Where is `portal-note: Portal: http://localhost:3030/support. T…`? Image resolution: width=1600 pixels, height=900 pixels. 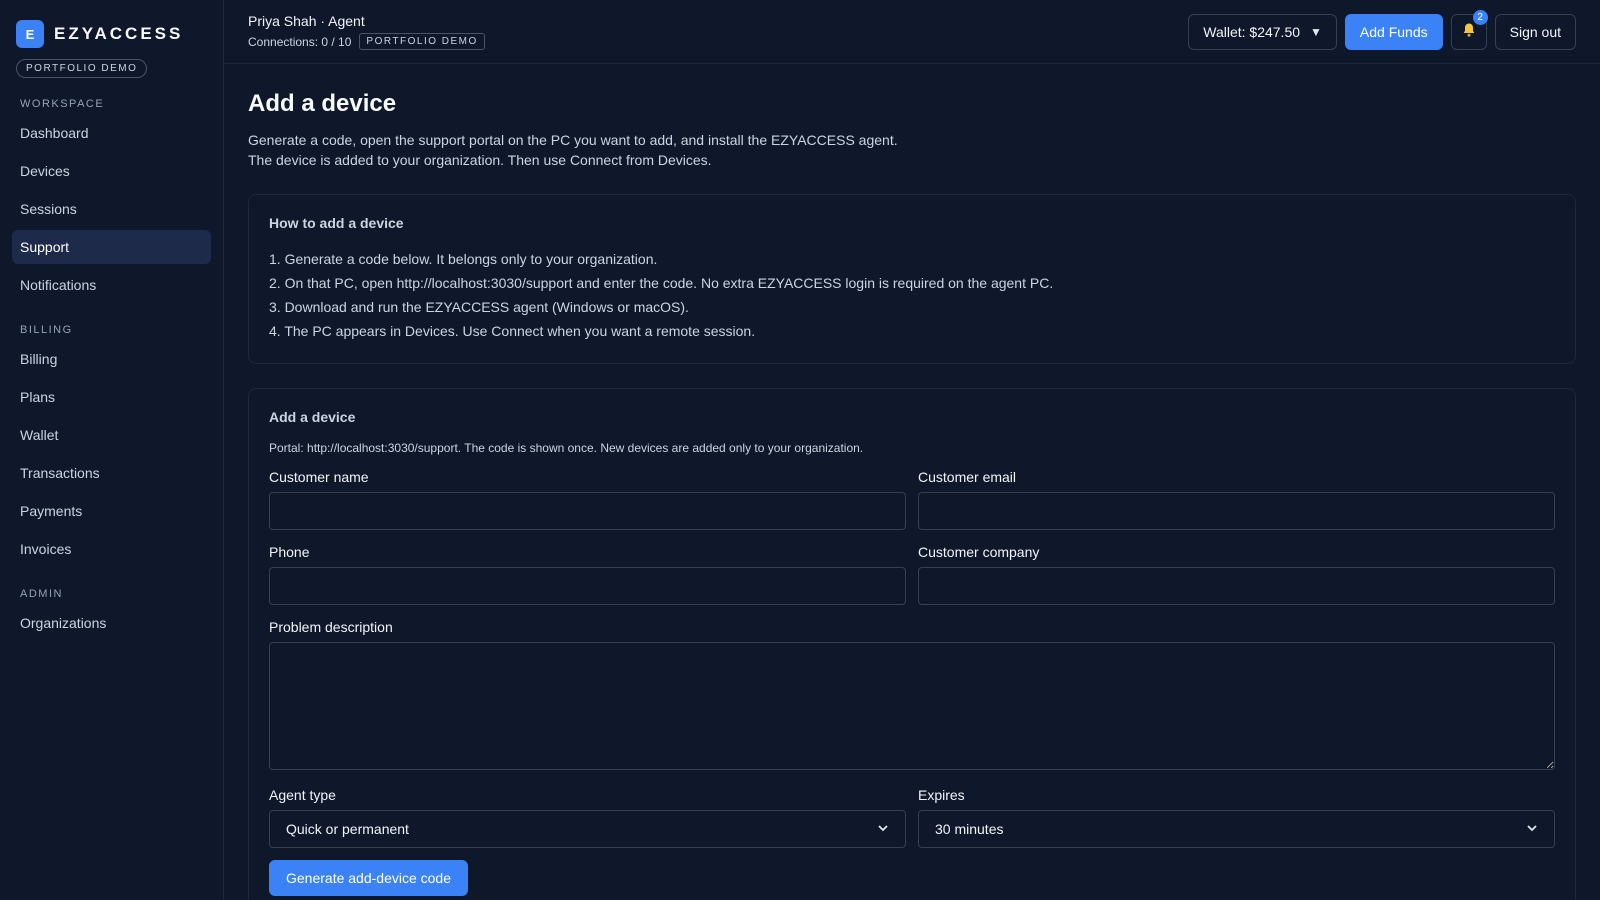
portal-note: Portal: http://localhost:3030/support. T… is located at coordinates (566, 448).